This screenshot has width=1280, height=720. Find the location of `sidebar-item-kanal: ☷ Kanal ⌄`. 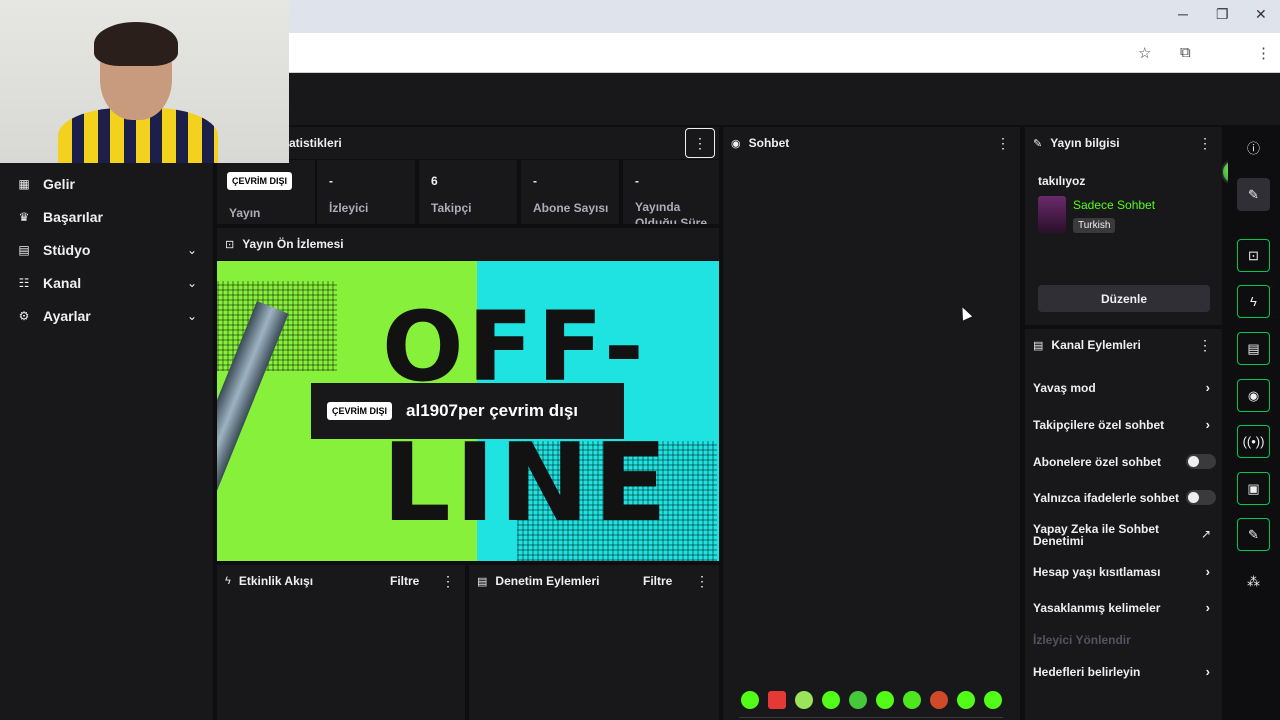

sidebar-item-kanal: ☷ Kanal ⌄ is located at coordinates (106, 282).